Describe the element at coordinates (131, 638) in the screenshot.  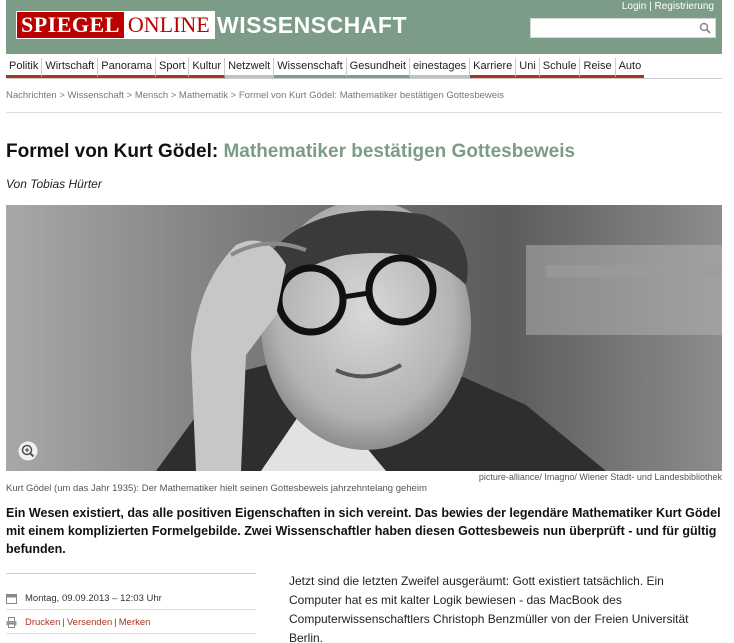
I see `cut-off-row` at that location.